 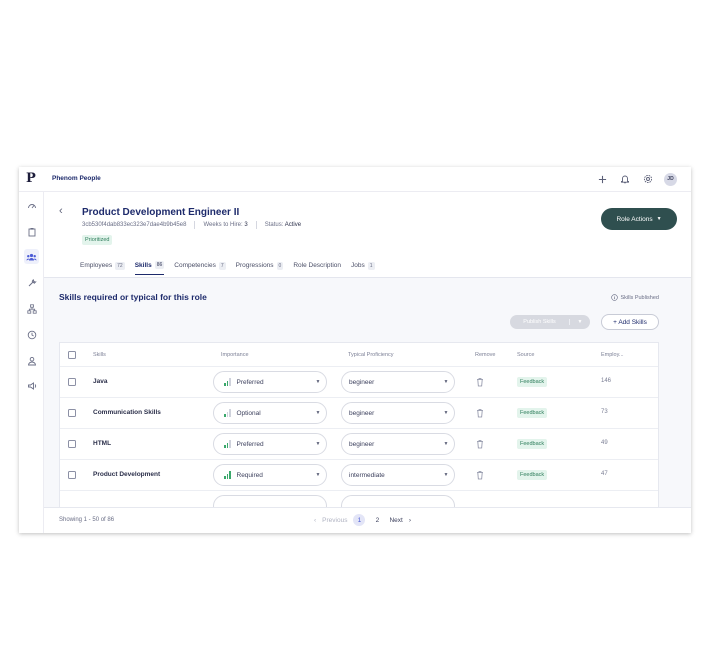 I want to click on tab-count: 72, so click(x=120, y=265).